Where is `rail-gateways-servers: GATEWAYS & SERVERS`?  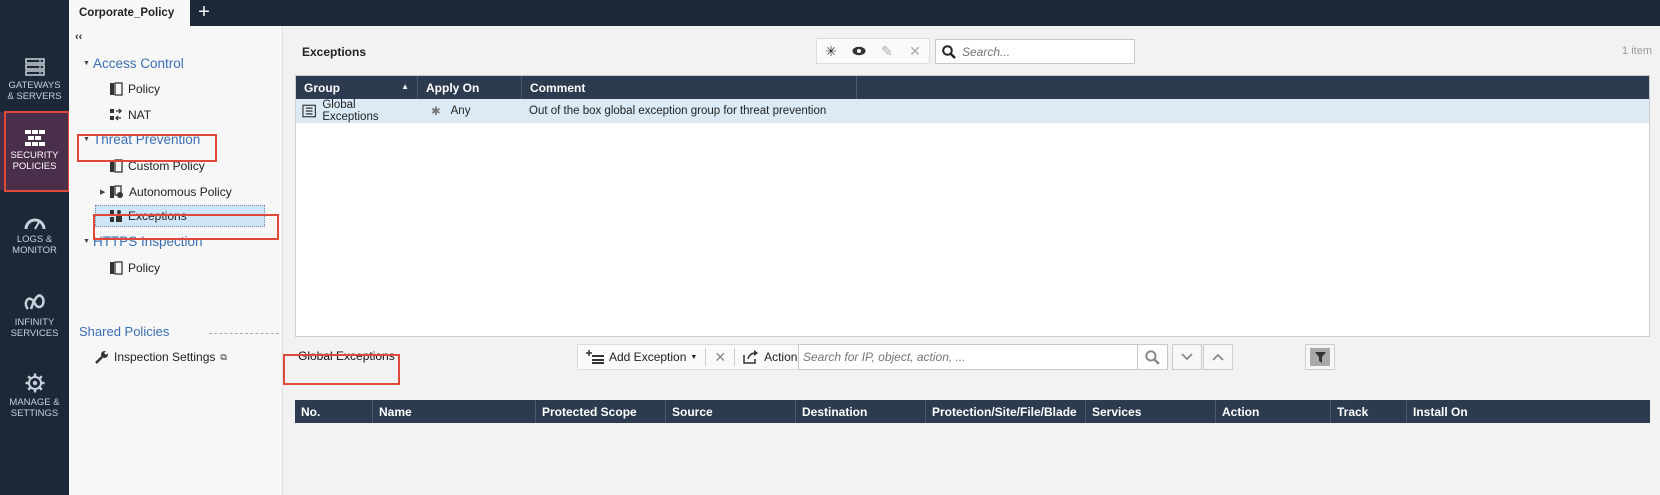 rail-gateways-servers: GATEWAYS & SERVERS is located at coordinates (34, 80).